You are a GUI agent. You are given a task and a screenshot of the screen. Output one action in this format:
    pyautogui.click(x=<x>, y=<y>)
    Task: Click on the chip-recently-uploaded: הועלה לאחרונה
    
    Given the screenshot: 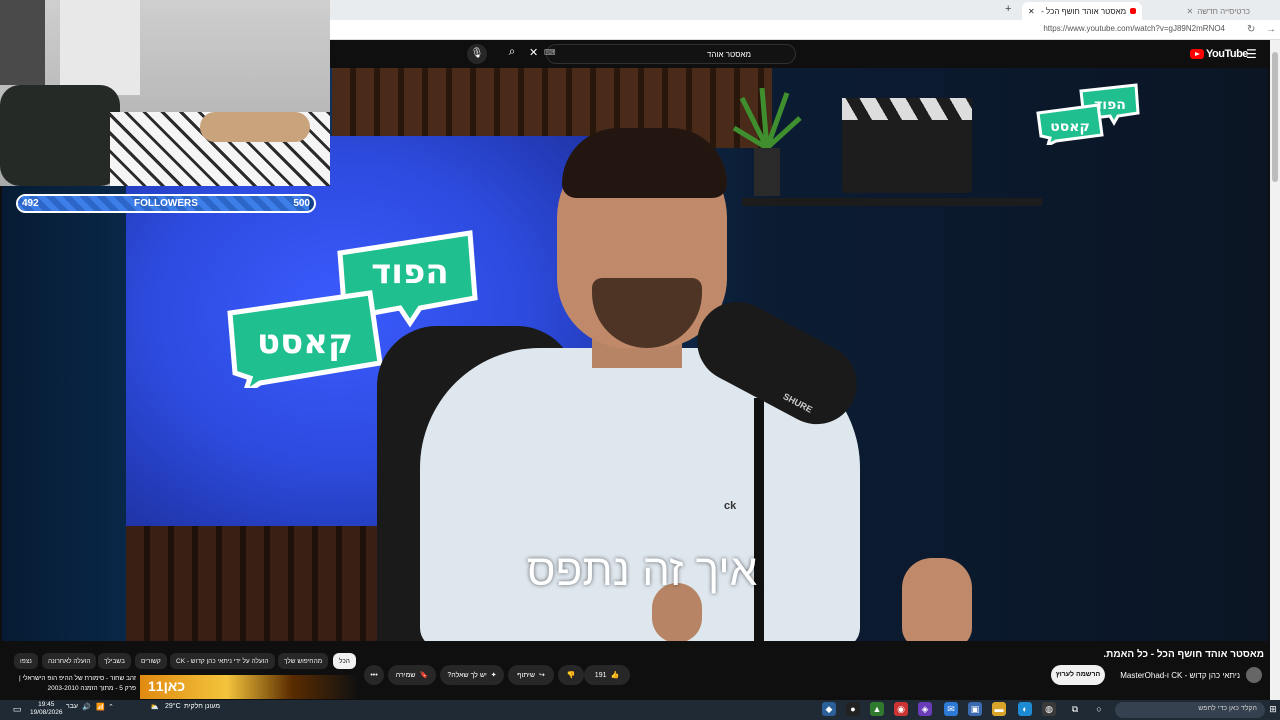 What is the action you would take?
    pyautogui.click(x=69, y=661)
    